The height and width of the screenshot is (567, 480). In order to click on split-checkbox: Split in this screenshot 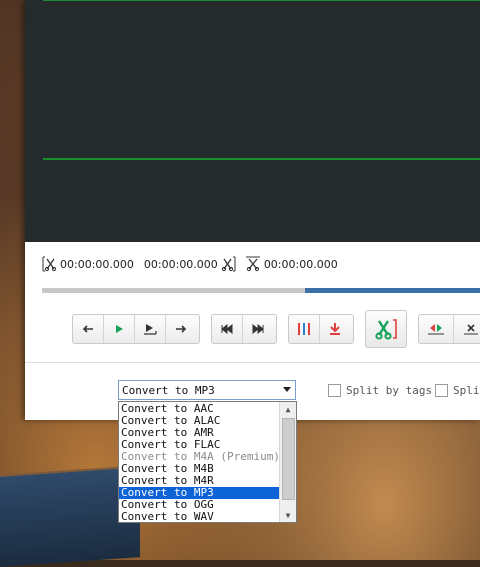, I will do `click(457, 390)`.